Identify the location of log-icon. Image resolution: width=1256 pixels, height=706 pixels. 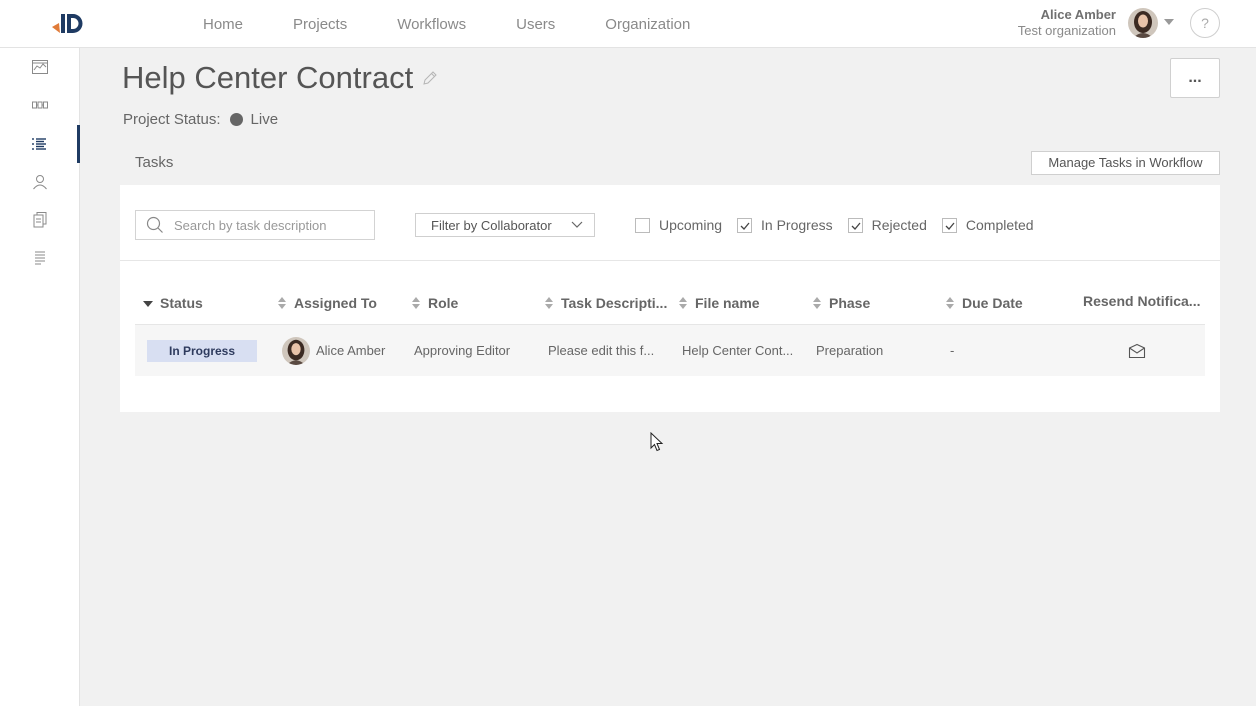
(40, 258).